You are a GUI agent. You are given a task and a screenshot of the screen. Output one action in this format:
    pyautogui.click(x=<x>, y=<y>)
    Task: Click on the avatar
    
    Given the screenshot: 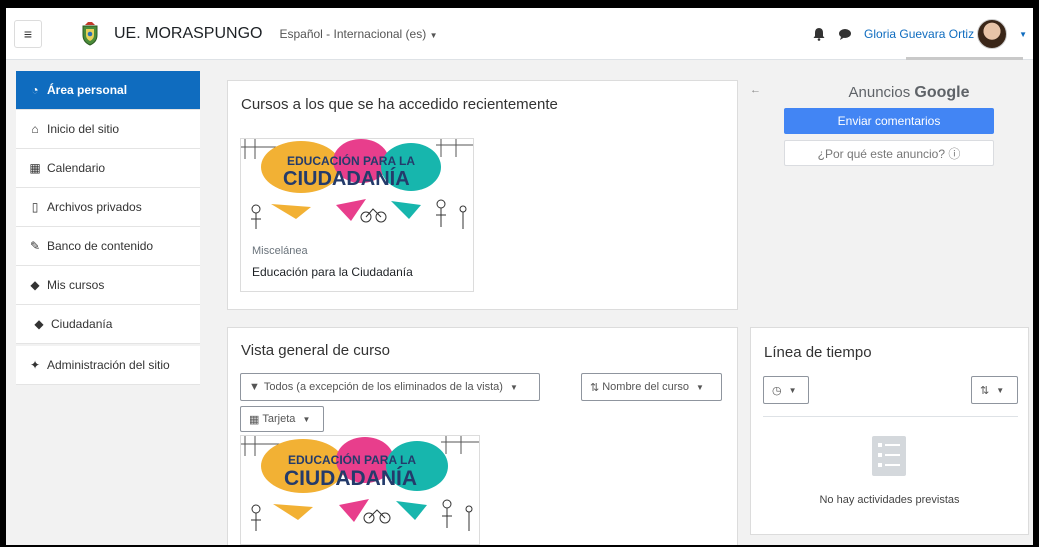 What is the action you would take?
    pyautogui.click(x=992, y=34)
    